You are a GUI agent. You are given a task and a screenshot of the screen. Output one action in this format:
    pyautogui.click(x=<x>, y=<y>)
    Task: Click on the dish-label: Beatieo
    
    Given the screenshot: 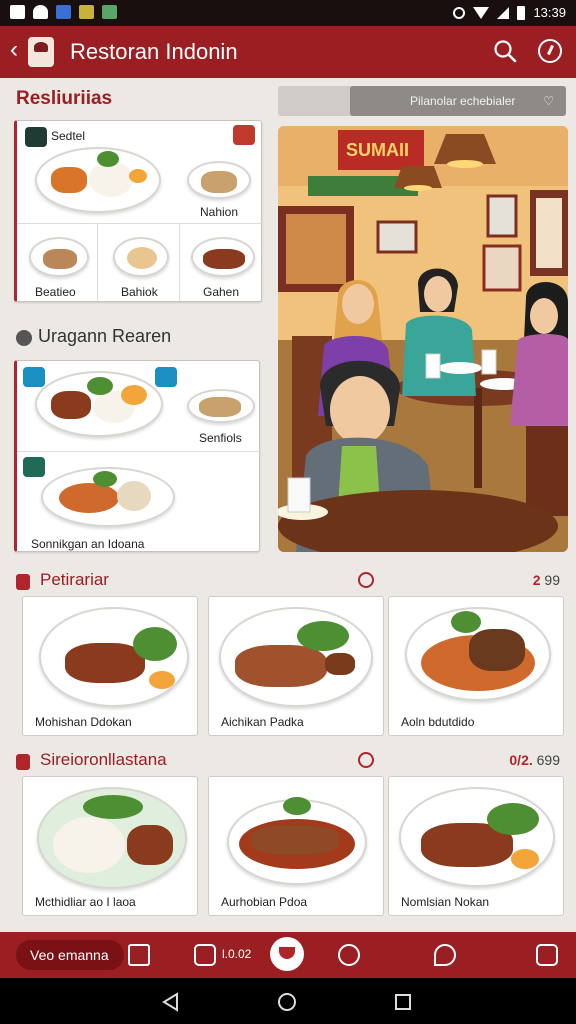 What is the action you would take?
    pyautogui.click(x=55, y=292)
    